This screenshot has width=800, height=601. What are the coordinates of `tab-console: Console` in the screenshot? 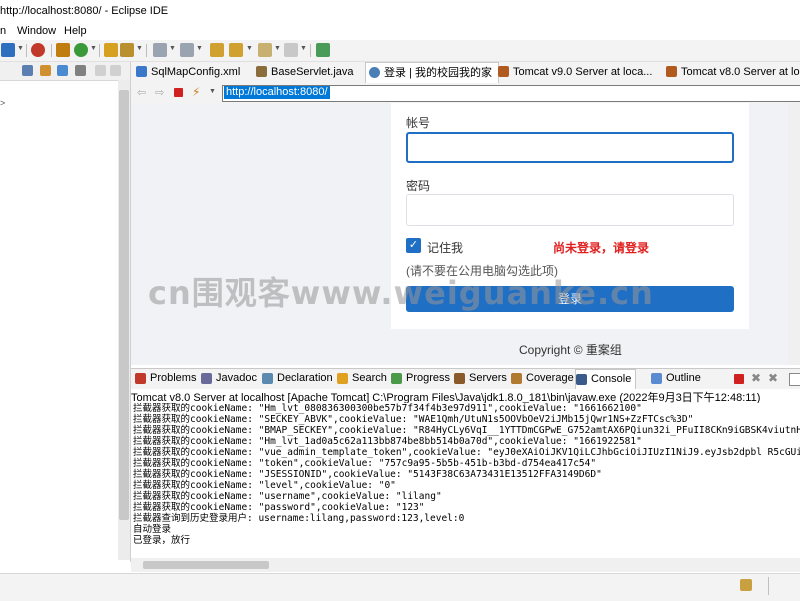 It's located at (606, 379).